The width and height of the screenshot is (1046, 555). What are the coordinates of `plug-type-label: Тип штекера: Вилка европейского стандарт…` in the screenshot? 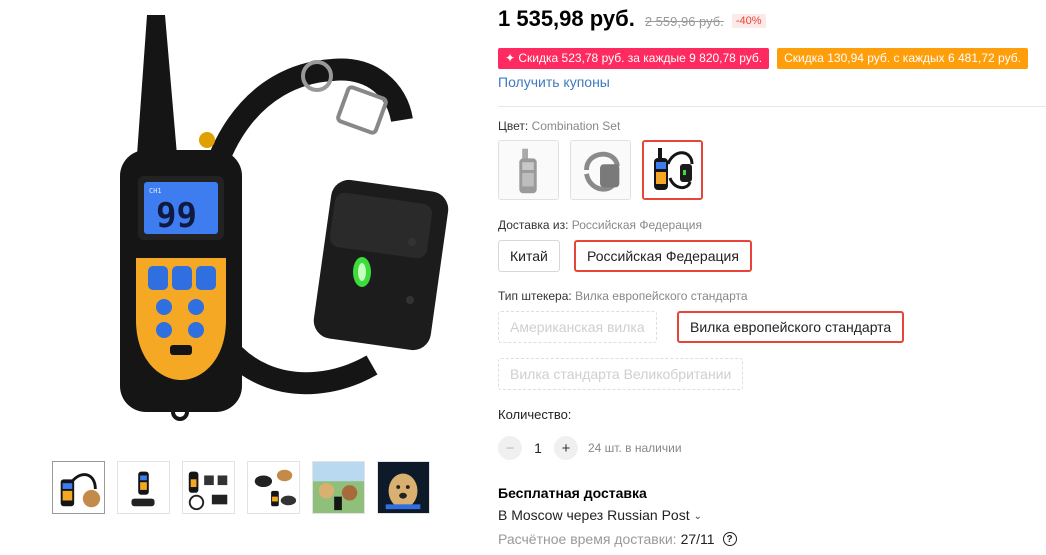 It's located at (623, 296).